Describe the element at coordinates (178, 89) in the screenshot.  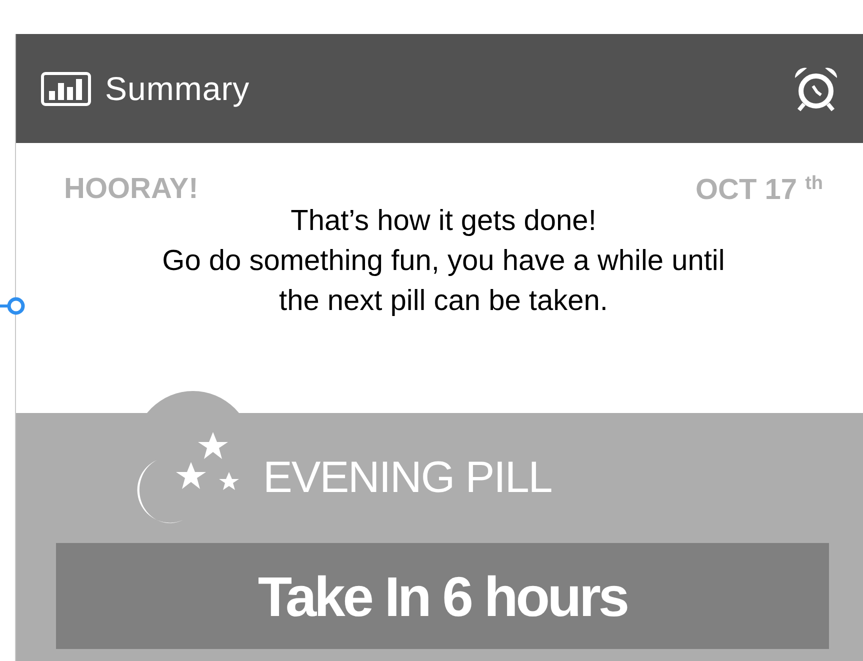
I see `header-title: Summary` at that location.